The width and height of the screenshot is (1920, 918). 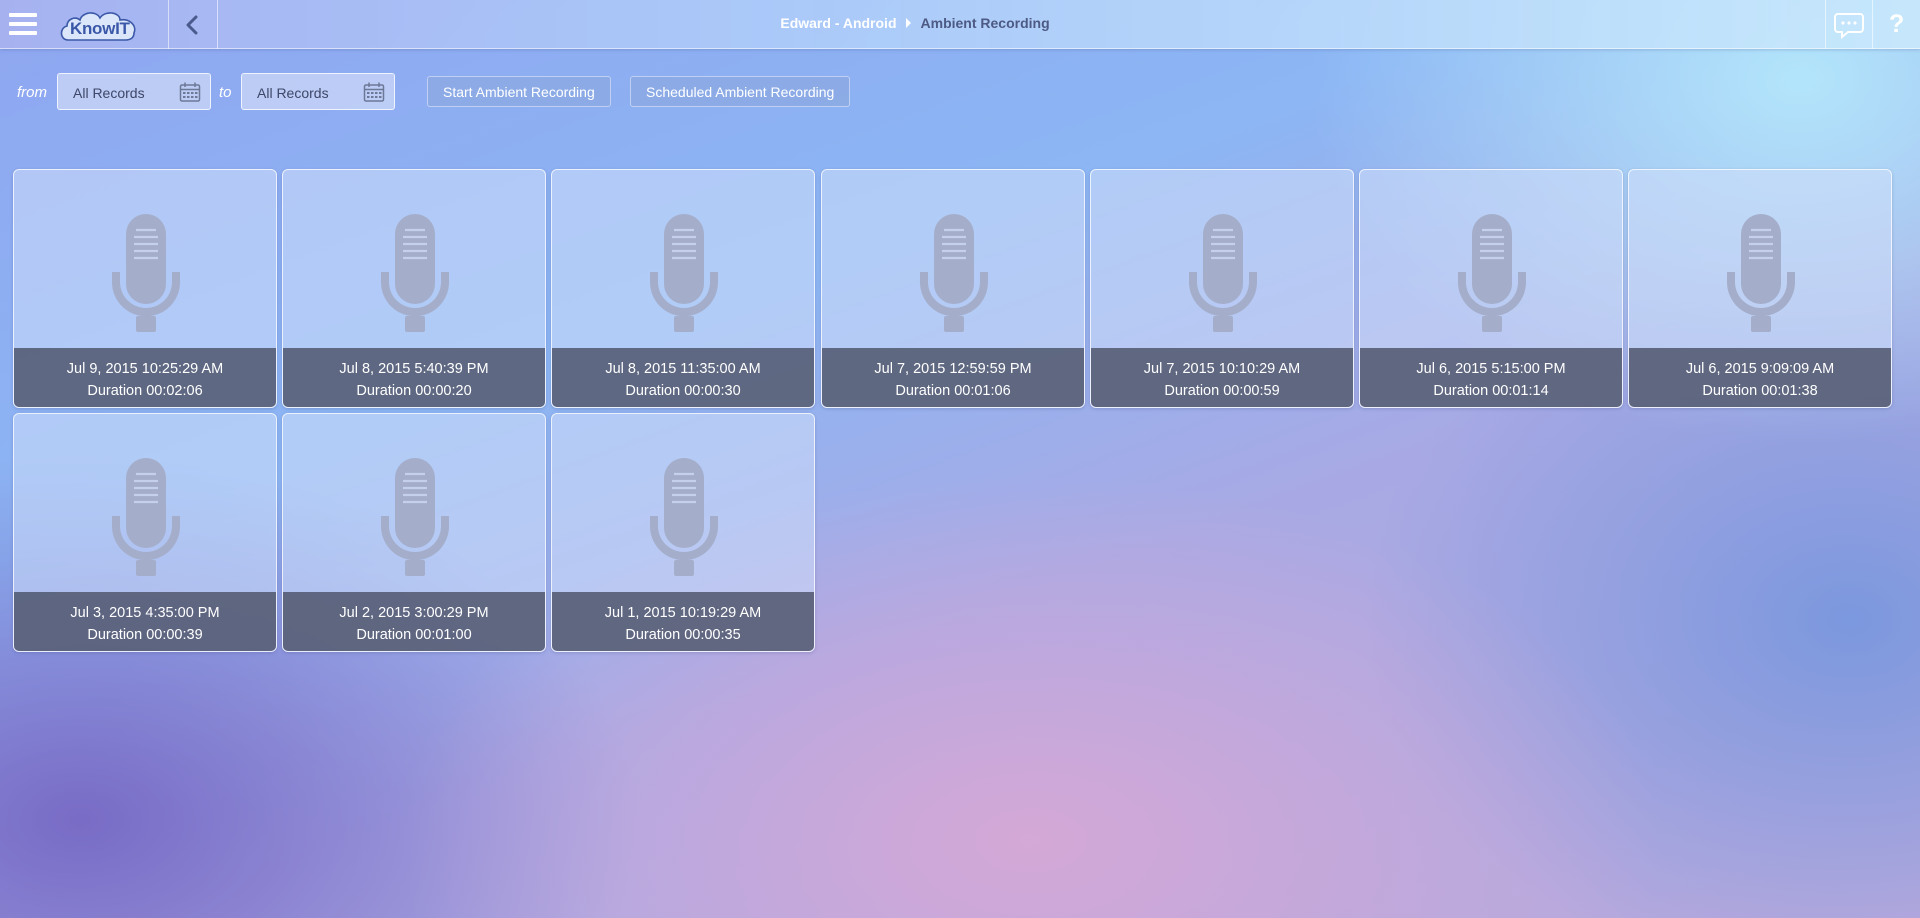 I want to click on recording-date: Jul 6, 2015 9:09:09 AM, so click(x=1760, y=369).